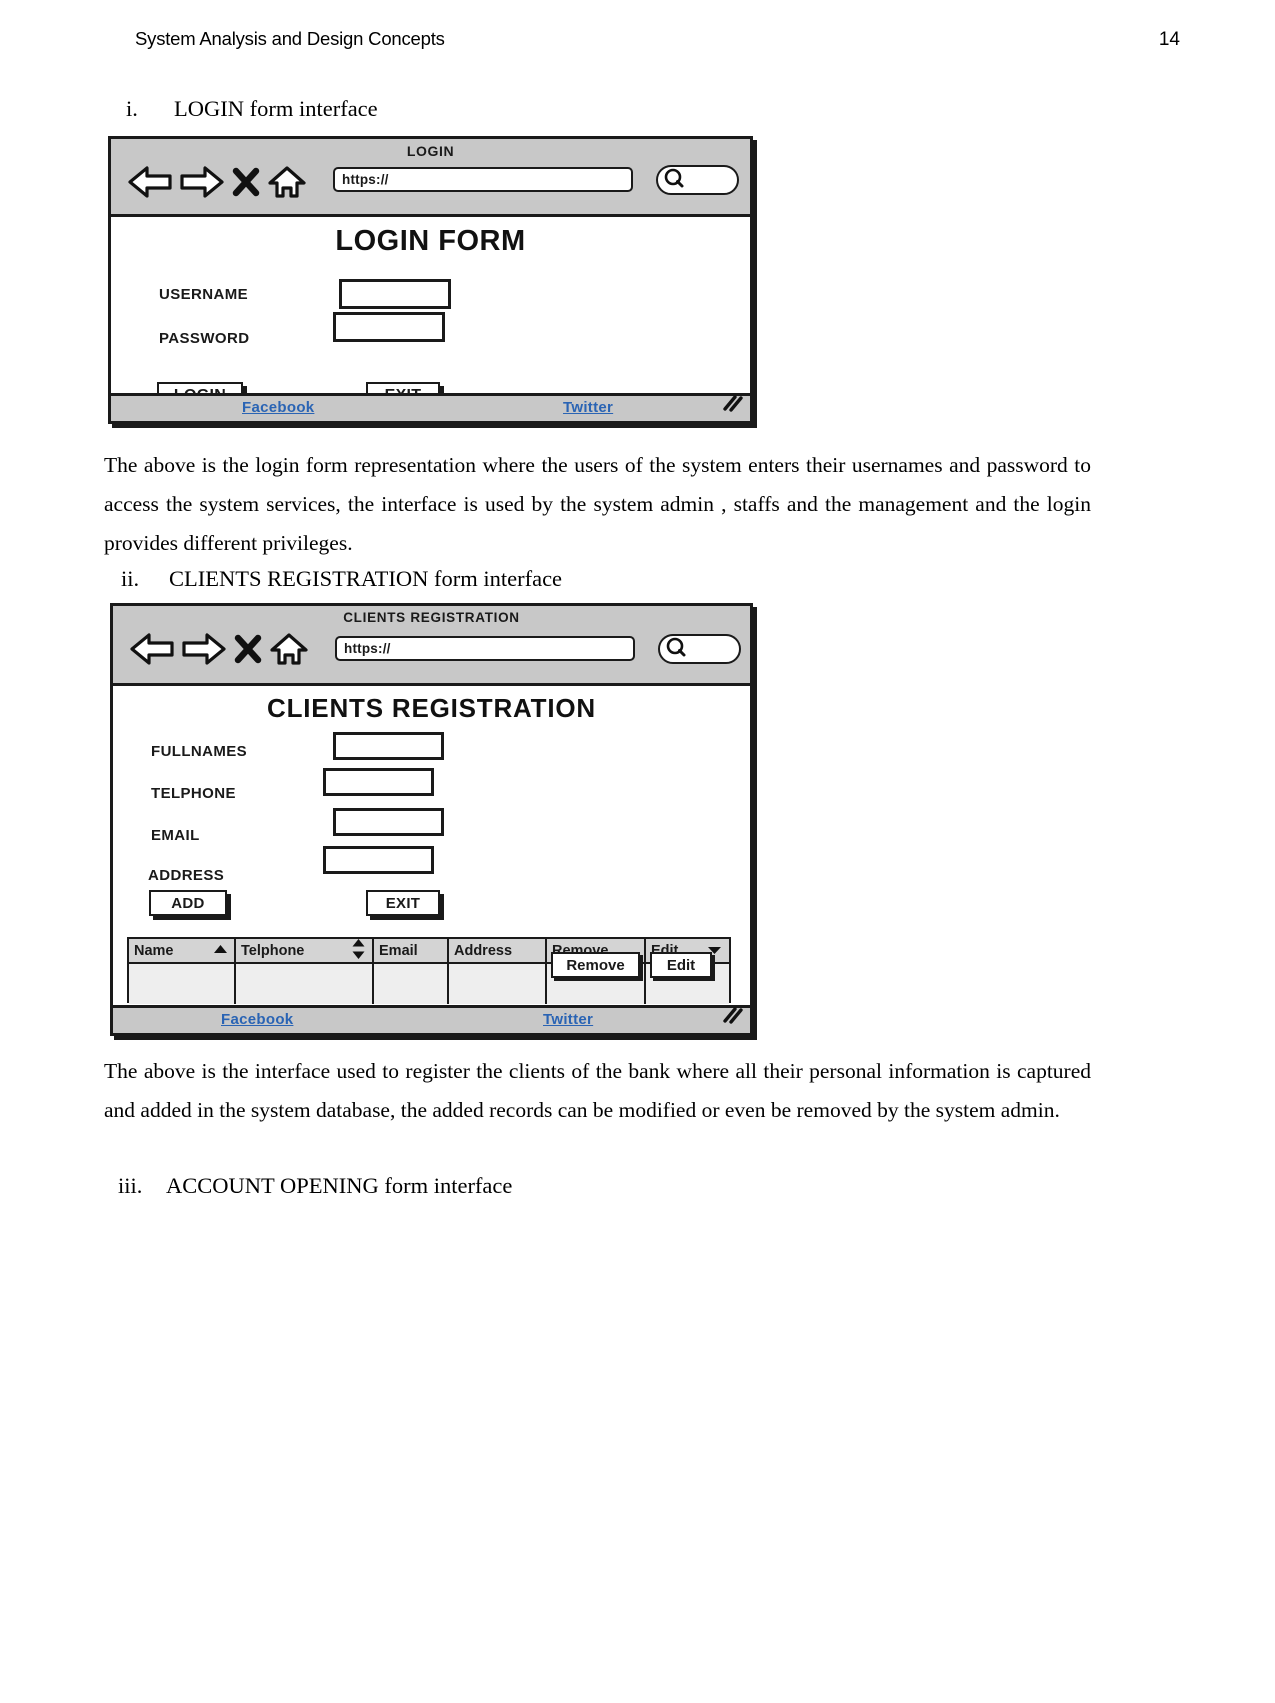 The image size is (1275, 1703). What do you see at coordinates (193, 793) in the screenshot?
I see `telphone-label: TELPHONE` at bounding box center [193, 793].